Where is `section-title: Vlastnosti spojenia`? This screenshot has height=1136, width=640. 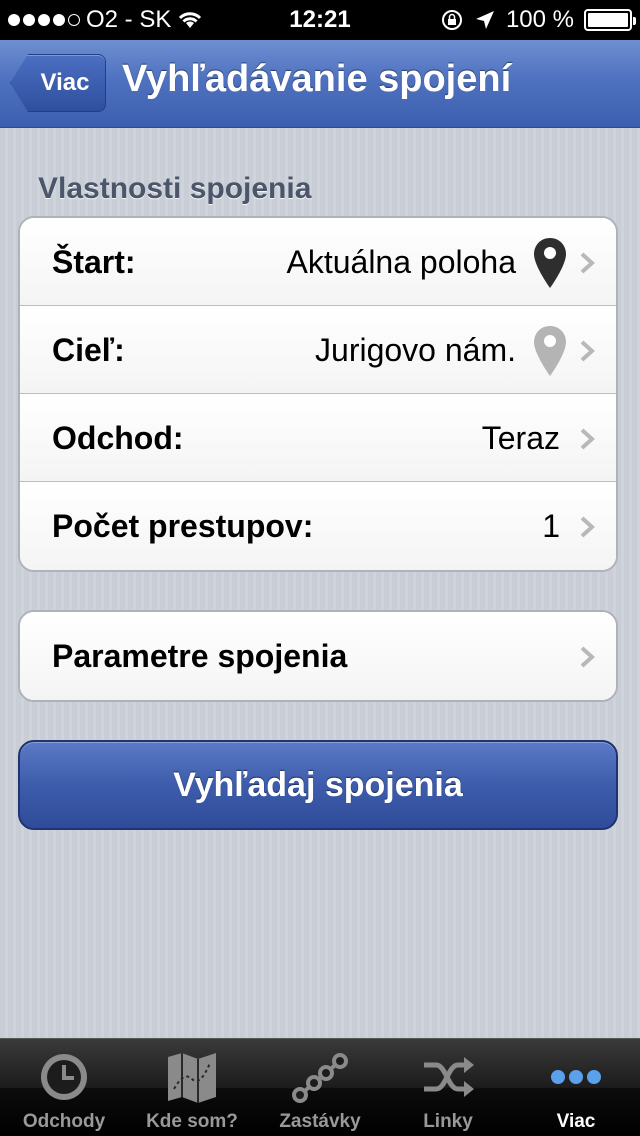
section-title: Vlastnosti spojenia is located at coordinates (175, 188).